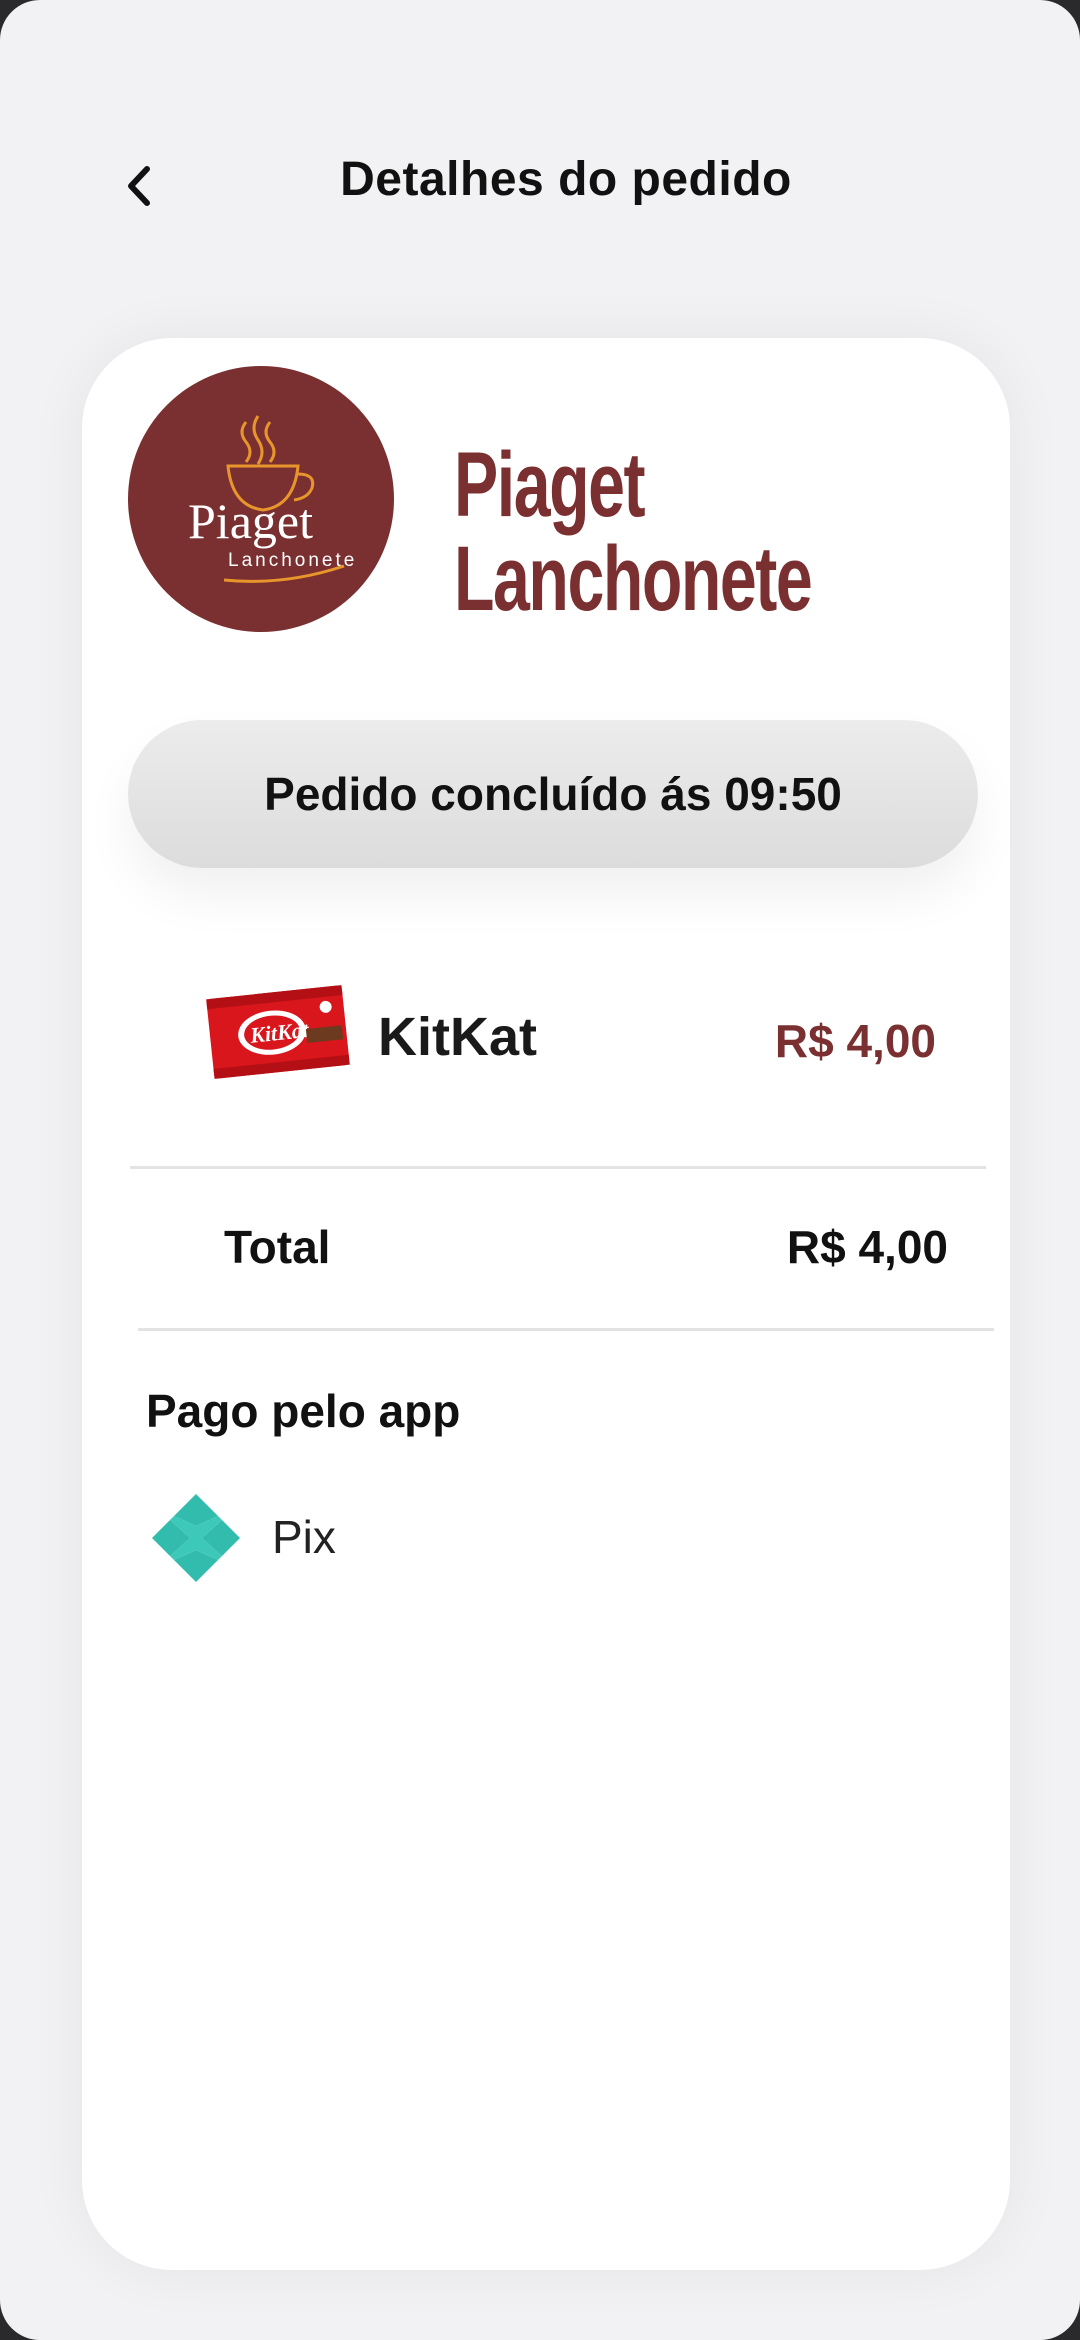 The image size is (1080, 2340). Describe the element at coordinates (277, 1247) in the screenshot. I see `total-label: Total` at that location.